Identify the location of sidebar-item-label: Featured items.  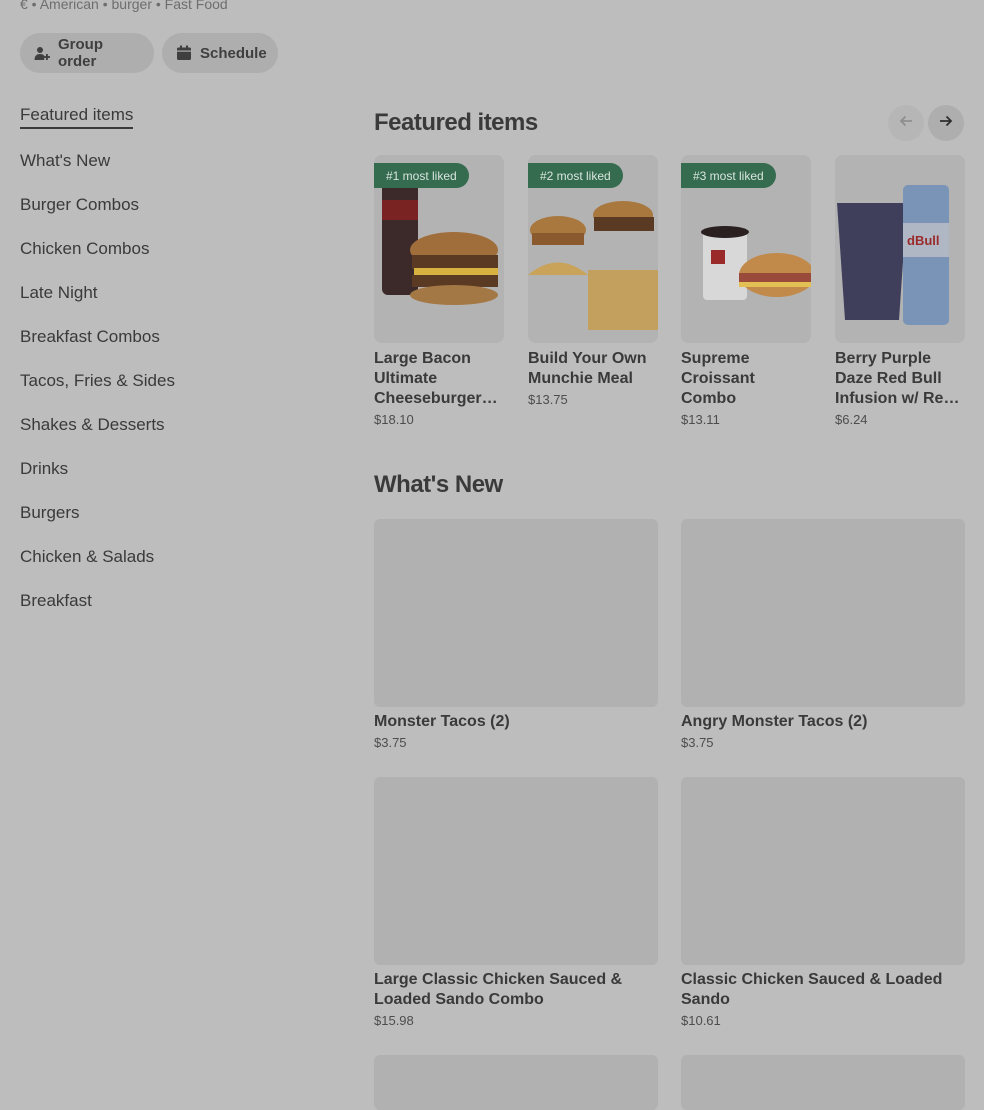
(77, 117).